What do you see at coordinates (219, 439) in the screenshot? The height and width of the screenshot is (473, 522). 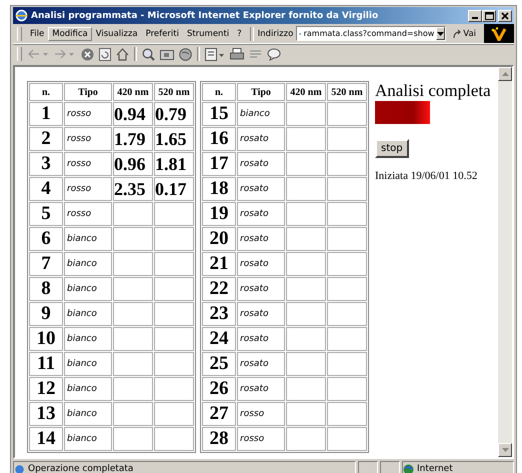 I see `table-cell: 28` at bounding box center [219, 439].